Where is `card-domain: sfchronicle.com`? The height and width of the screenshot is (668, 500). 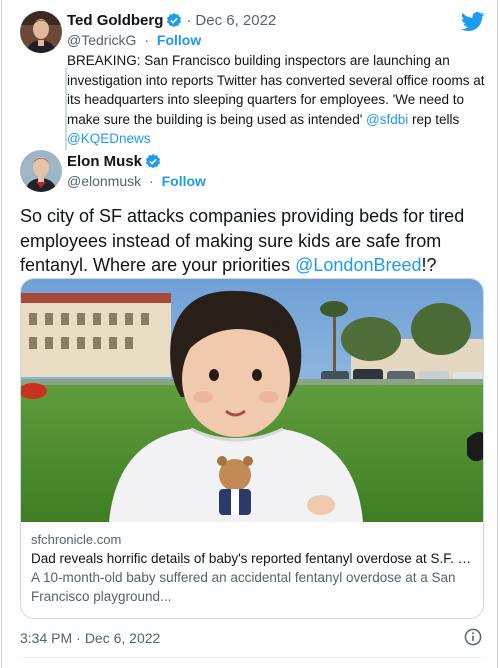
card-domain: sfchronicle.com is located at coordinates (76, 539).